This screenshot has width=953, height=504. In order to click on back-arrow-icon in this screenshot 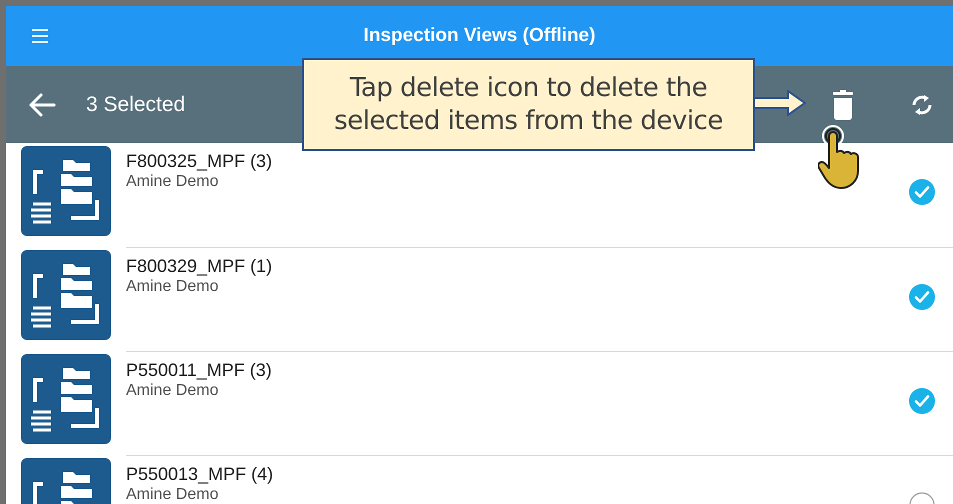, I will do `click(42, 104)`.